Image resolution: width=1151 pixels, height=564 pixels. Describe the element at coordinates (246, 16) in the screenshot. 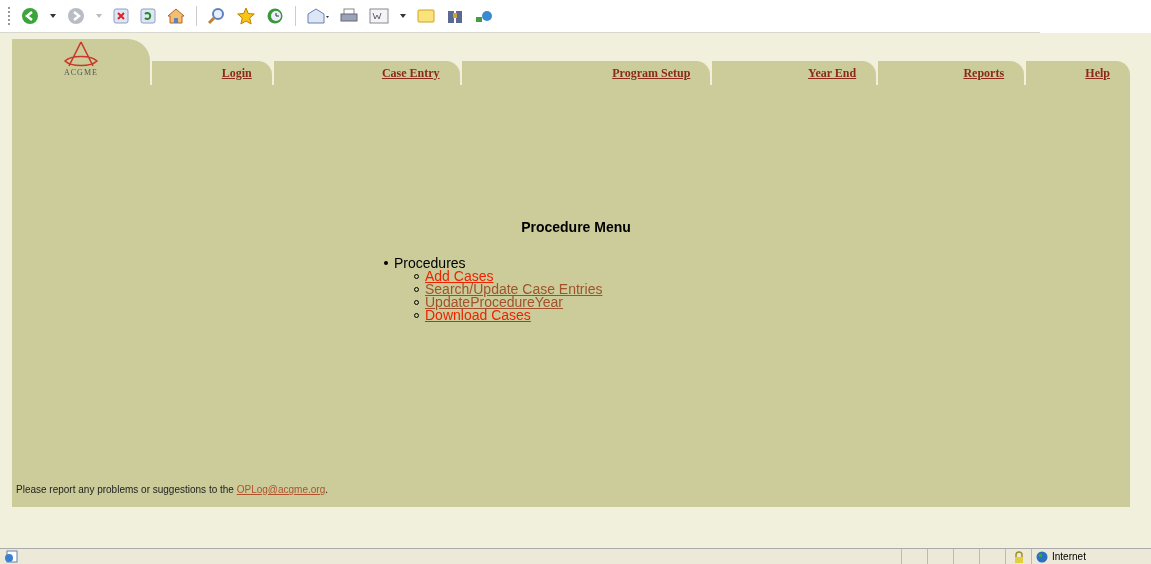

I see `star-icon` at that location.